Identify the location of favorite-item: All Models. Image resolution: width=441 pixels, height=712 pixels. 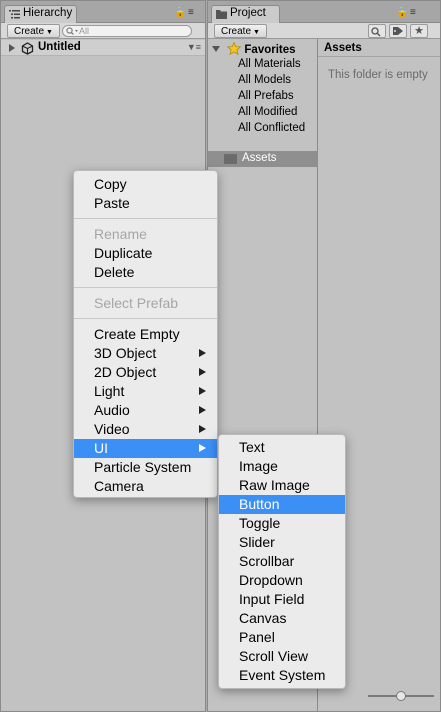
(278, 80).